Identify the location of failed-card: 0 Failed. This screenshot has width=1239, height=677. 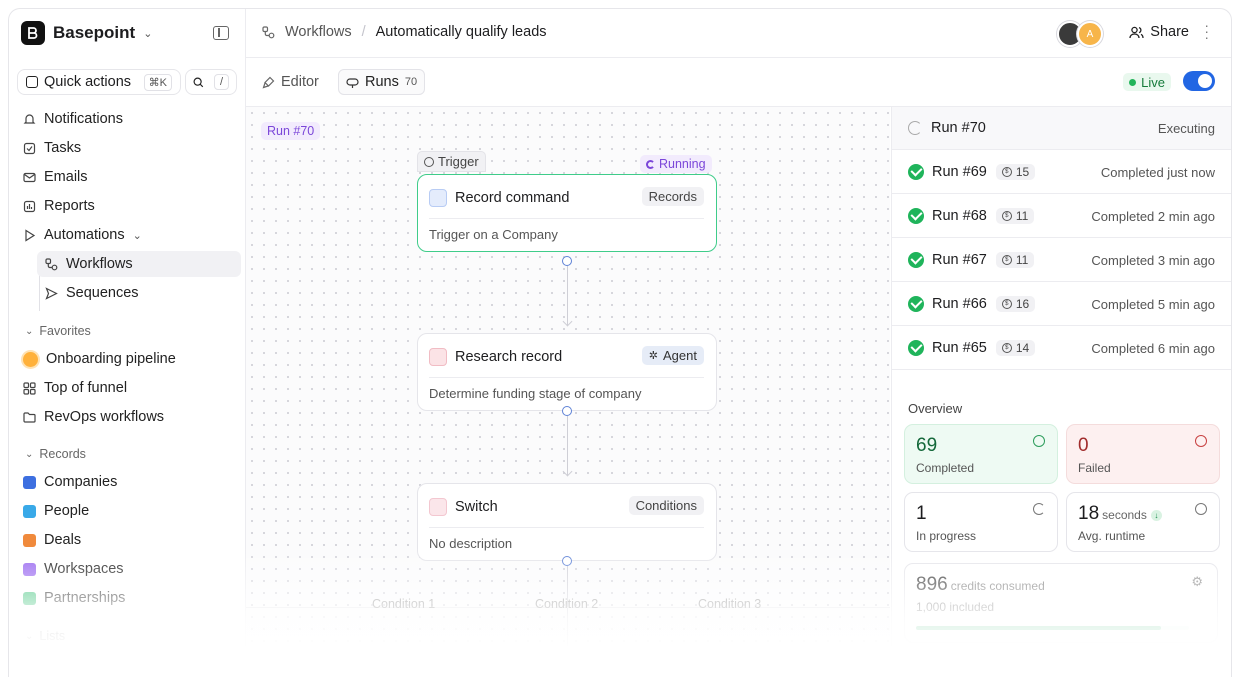
(1143, 454).